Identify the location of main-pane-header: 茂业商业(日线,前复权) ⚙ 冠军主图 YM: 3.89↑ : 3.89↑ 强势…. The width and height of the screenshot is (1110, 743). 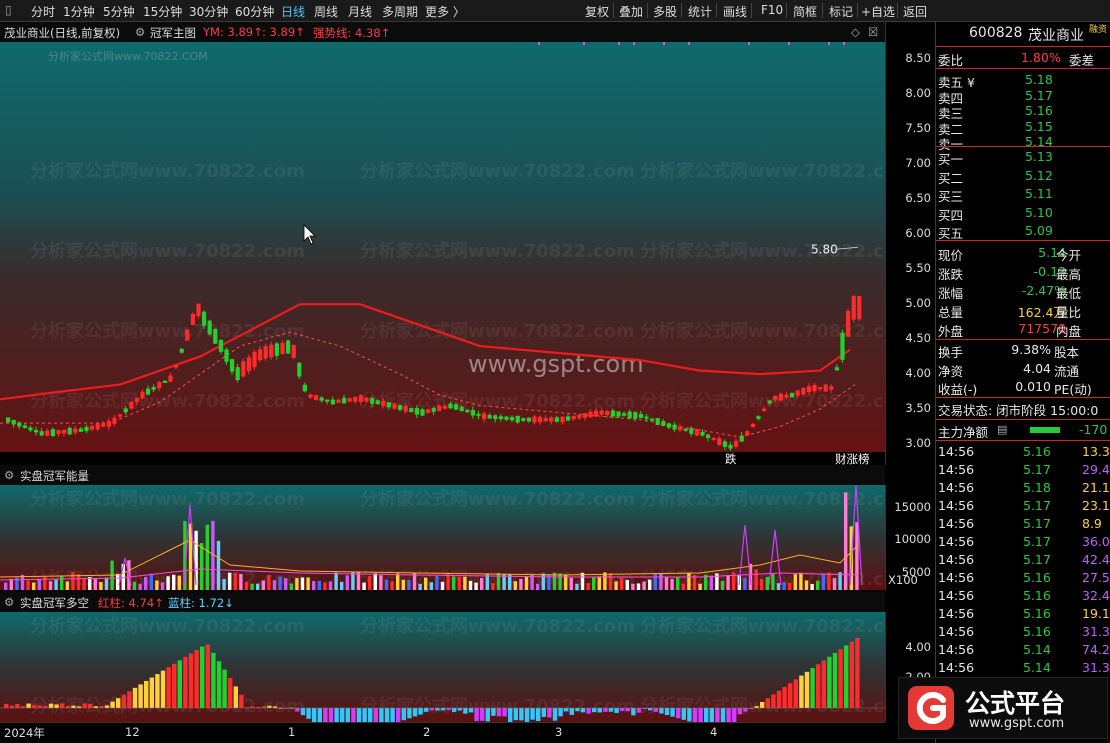
(442, 32).